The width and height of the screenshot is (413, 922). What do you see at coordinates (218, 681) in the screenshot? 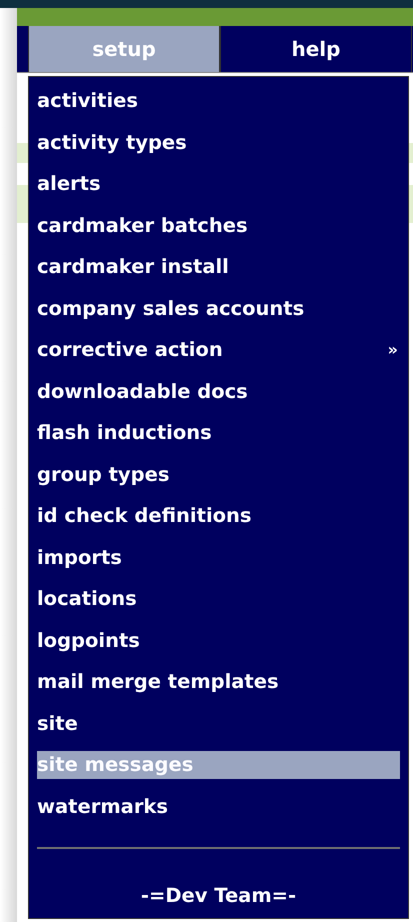
I see `menu-item: mail merge templates` at bounding box center [218, 681].